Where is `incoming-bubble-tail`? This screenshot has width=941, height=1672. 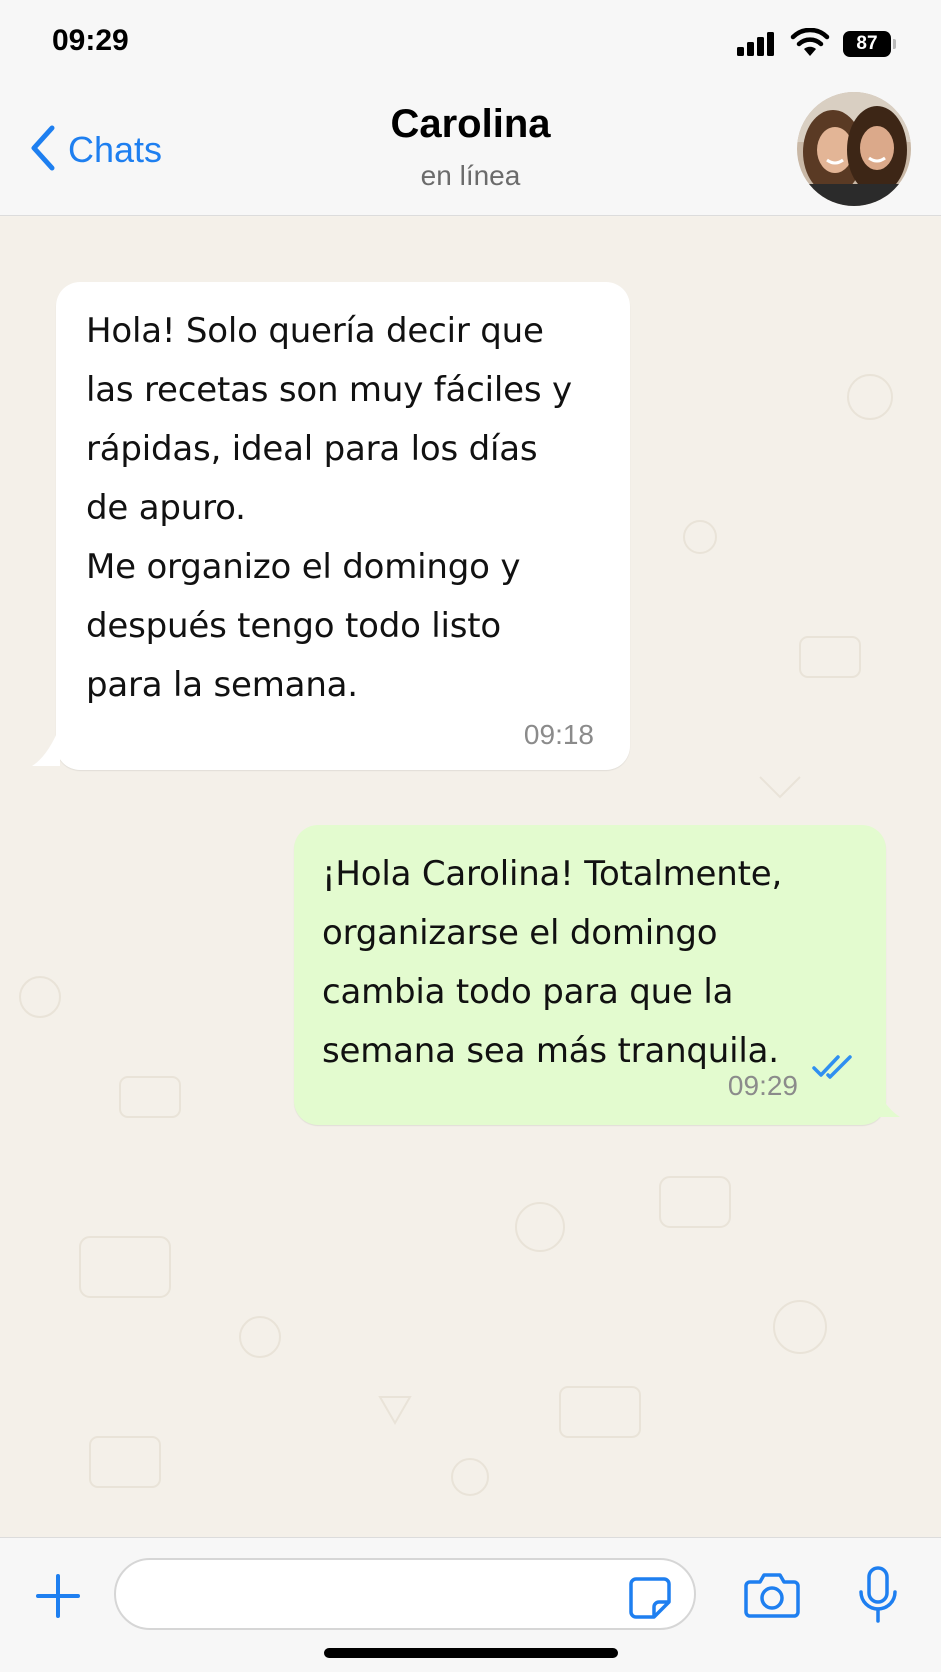
incoming-bubble-tail is located at coordinates (46, 746).